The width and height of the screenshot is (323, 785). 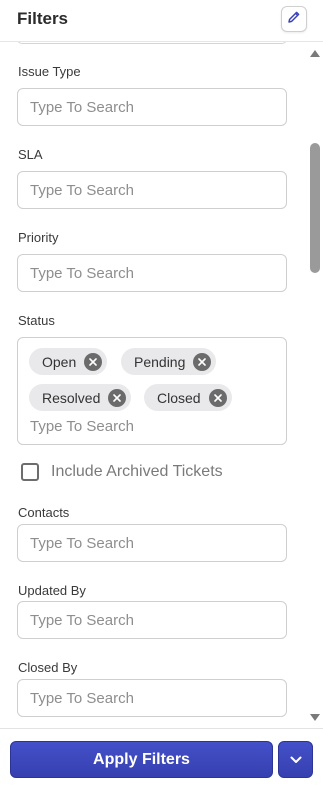 I want to click on closed-by-placeholder: Type To Search, so click(x=82, y=698).